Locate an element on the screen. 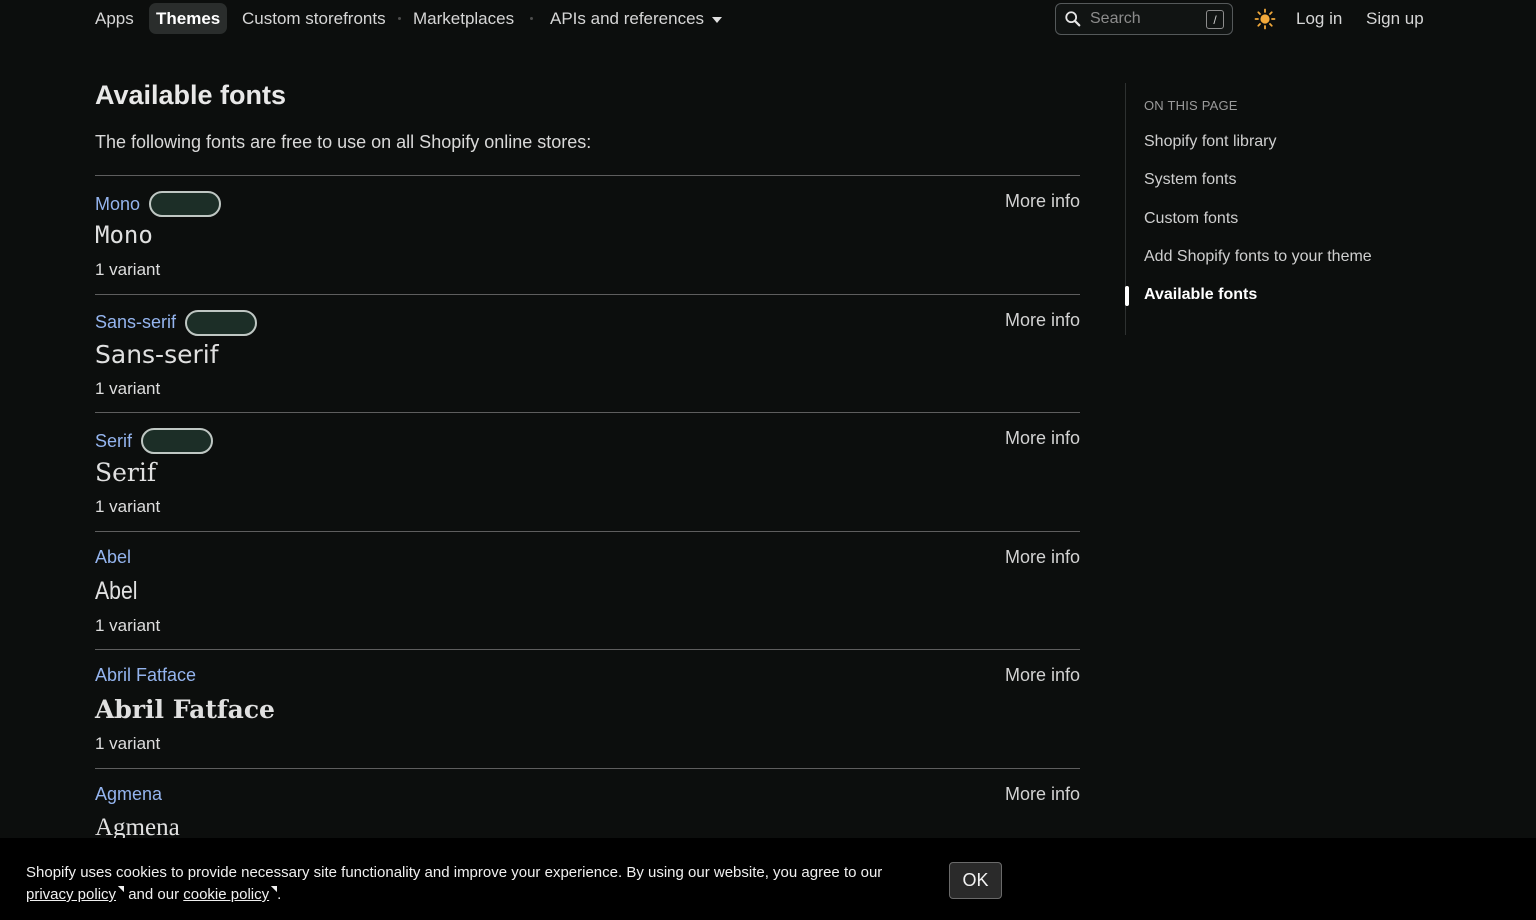 The width and height of the screenshot is (1536, 920). font-name-label: Abel is located at coordinates (113, 556).